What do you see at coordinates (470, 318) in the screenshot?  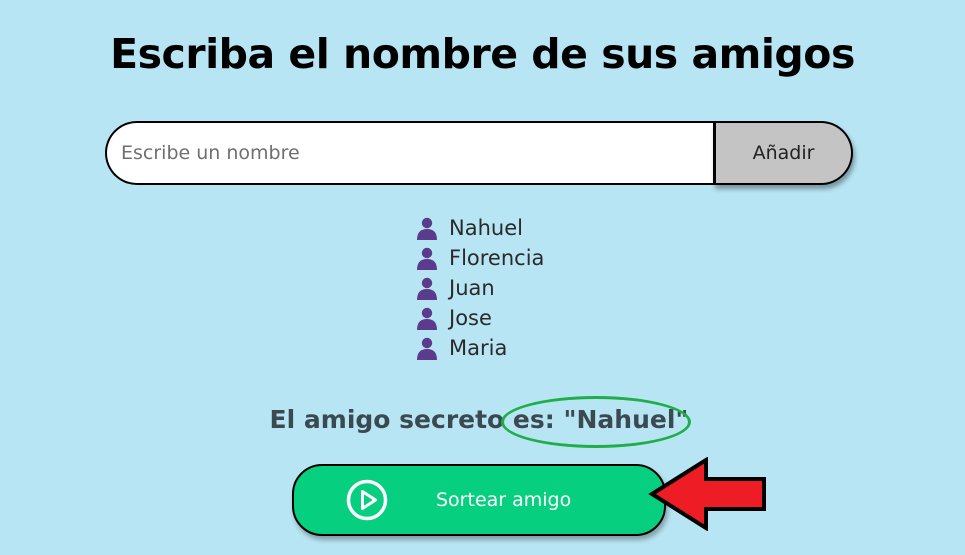 I see `friend-name: Jose` at bounding box center [470, 318].